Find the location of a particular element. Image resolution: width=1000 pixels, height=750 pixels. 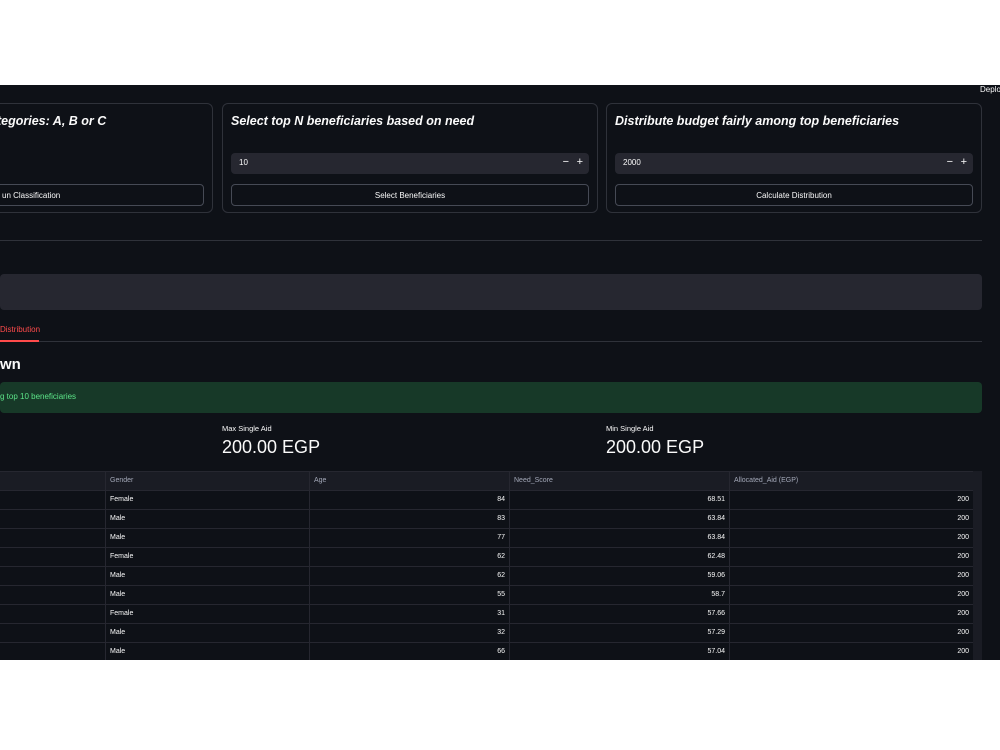

table-row: Female 31 57.66 200 is located at coordinates (486, 614).